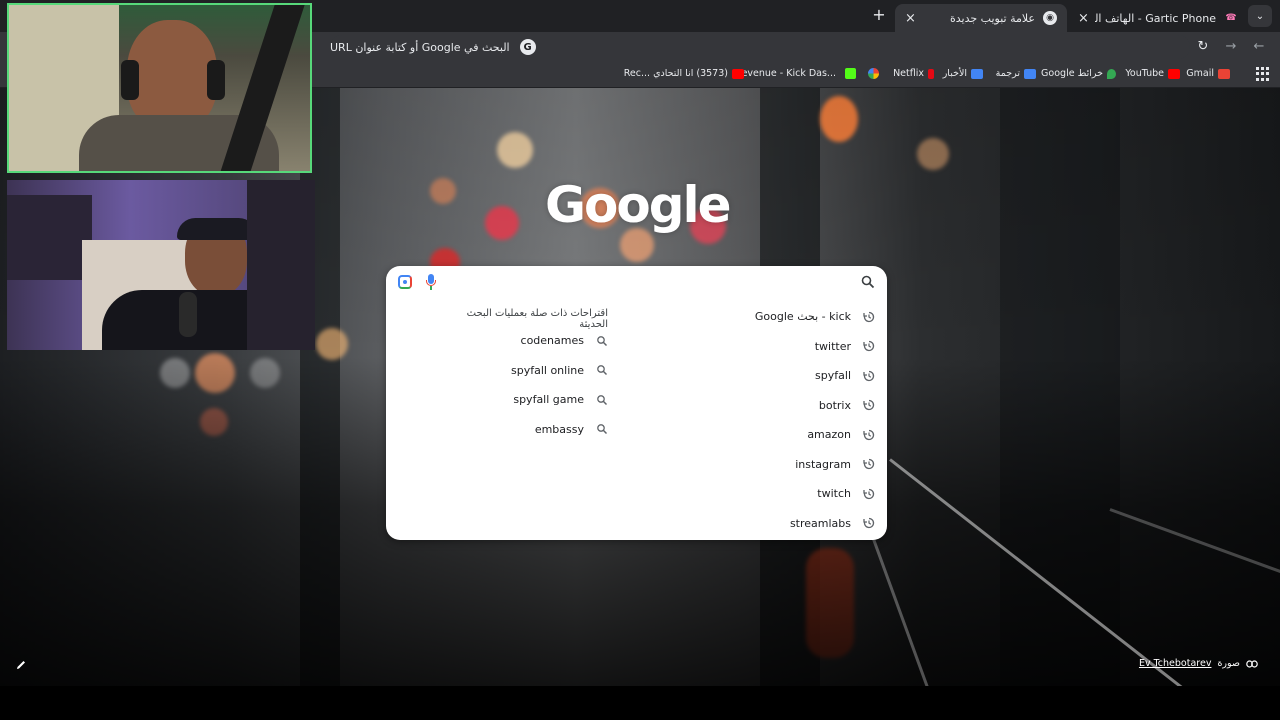  What do you see at coordinates (1231, 18) in the screenshot?
I see `gartic-phone-icon: ☎` at bounding box center [1231, 18].